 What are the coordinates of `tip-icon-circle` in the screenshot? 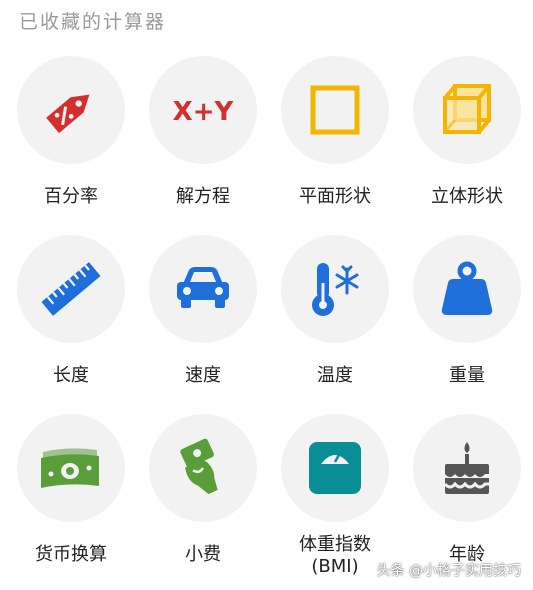 It's located at (203, 468).